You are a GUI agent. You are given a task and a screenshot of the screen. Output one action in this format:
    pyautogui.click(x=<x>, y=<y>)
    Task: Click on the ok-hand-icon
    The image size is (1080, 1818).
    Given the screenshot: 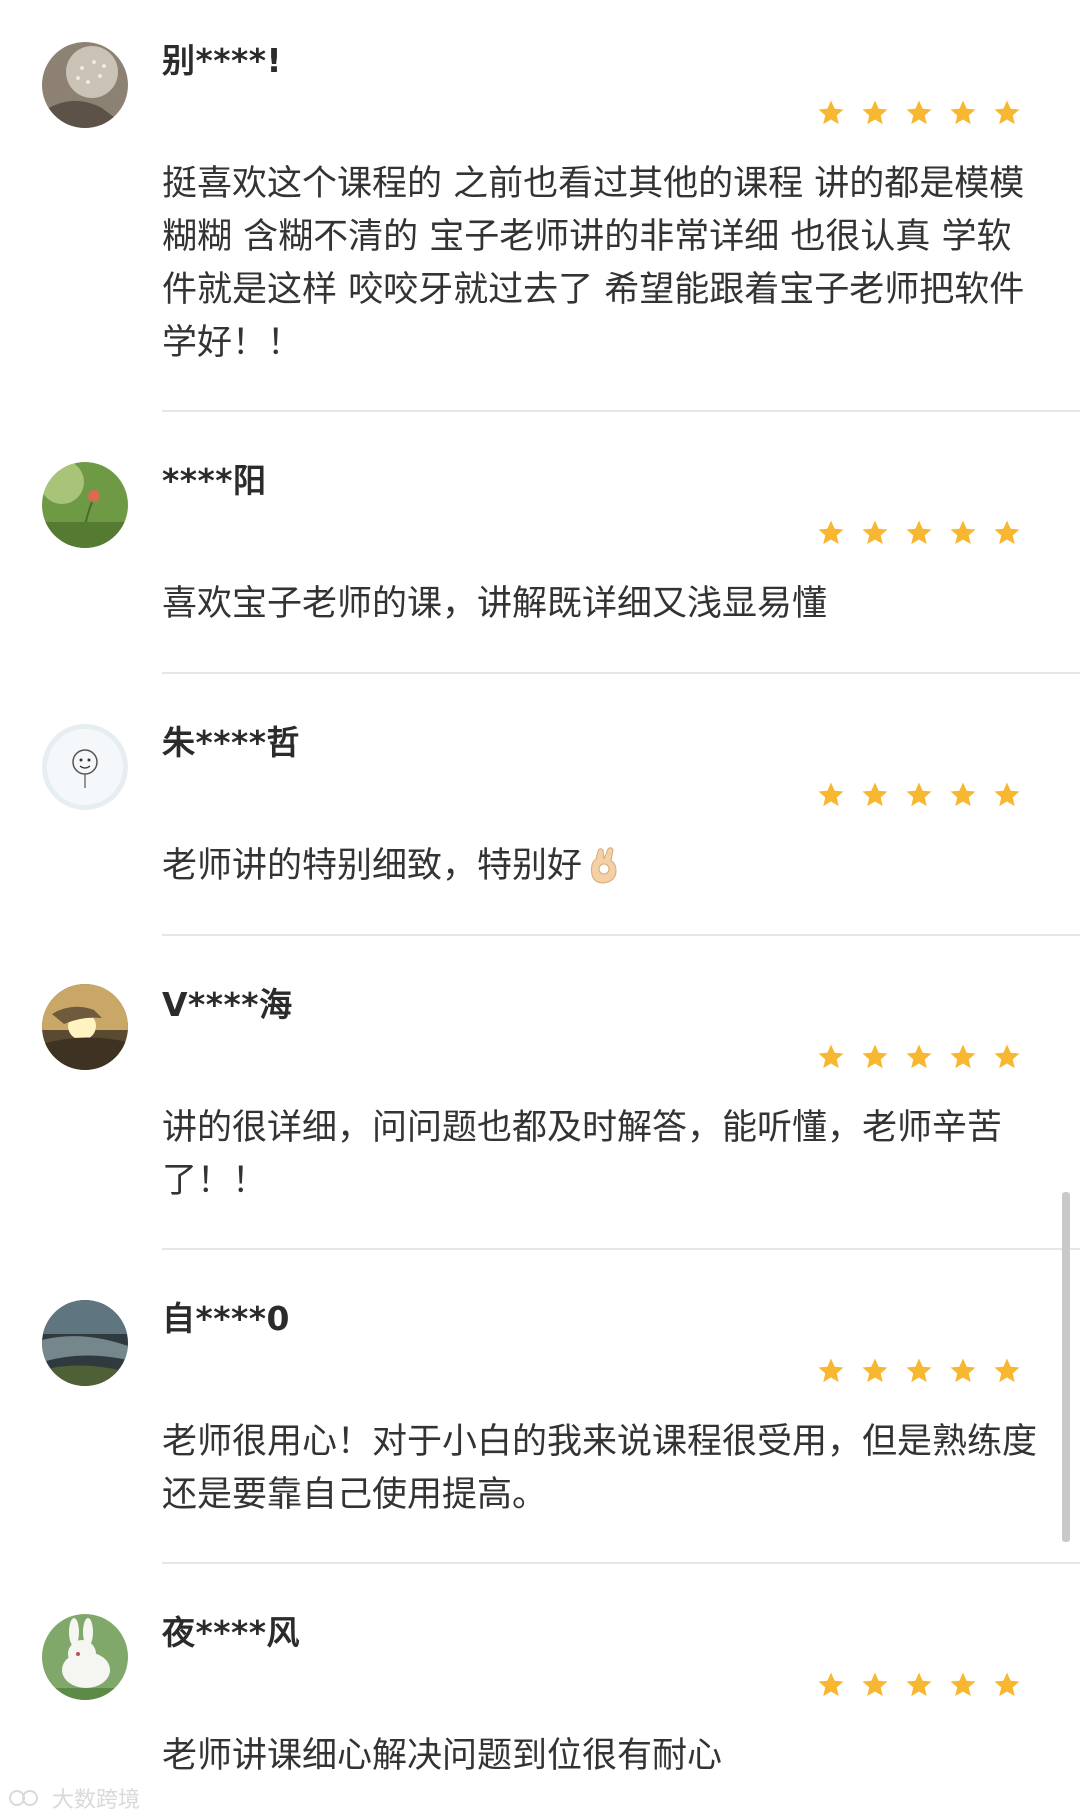 What is the action you would take?
    pyautogui.click(x=604, y=865)
    